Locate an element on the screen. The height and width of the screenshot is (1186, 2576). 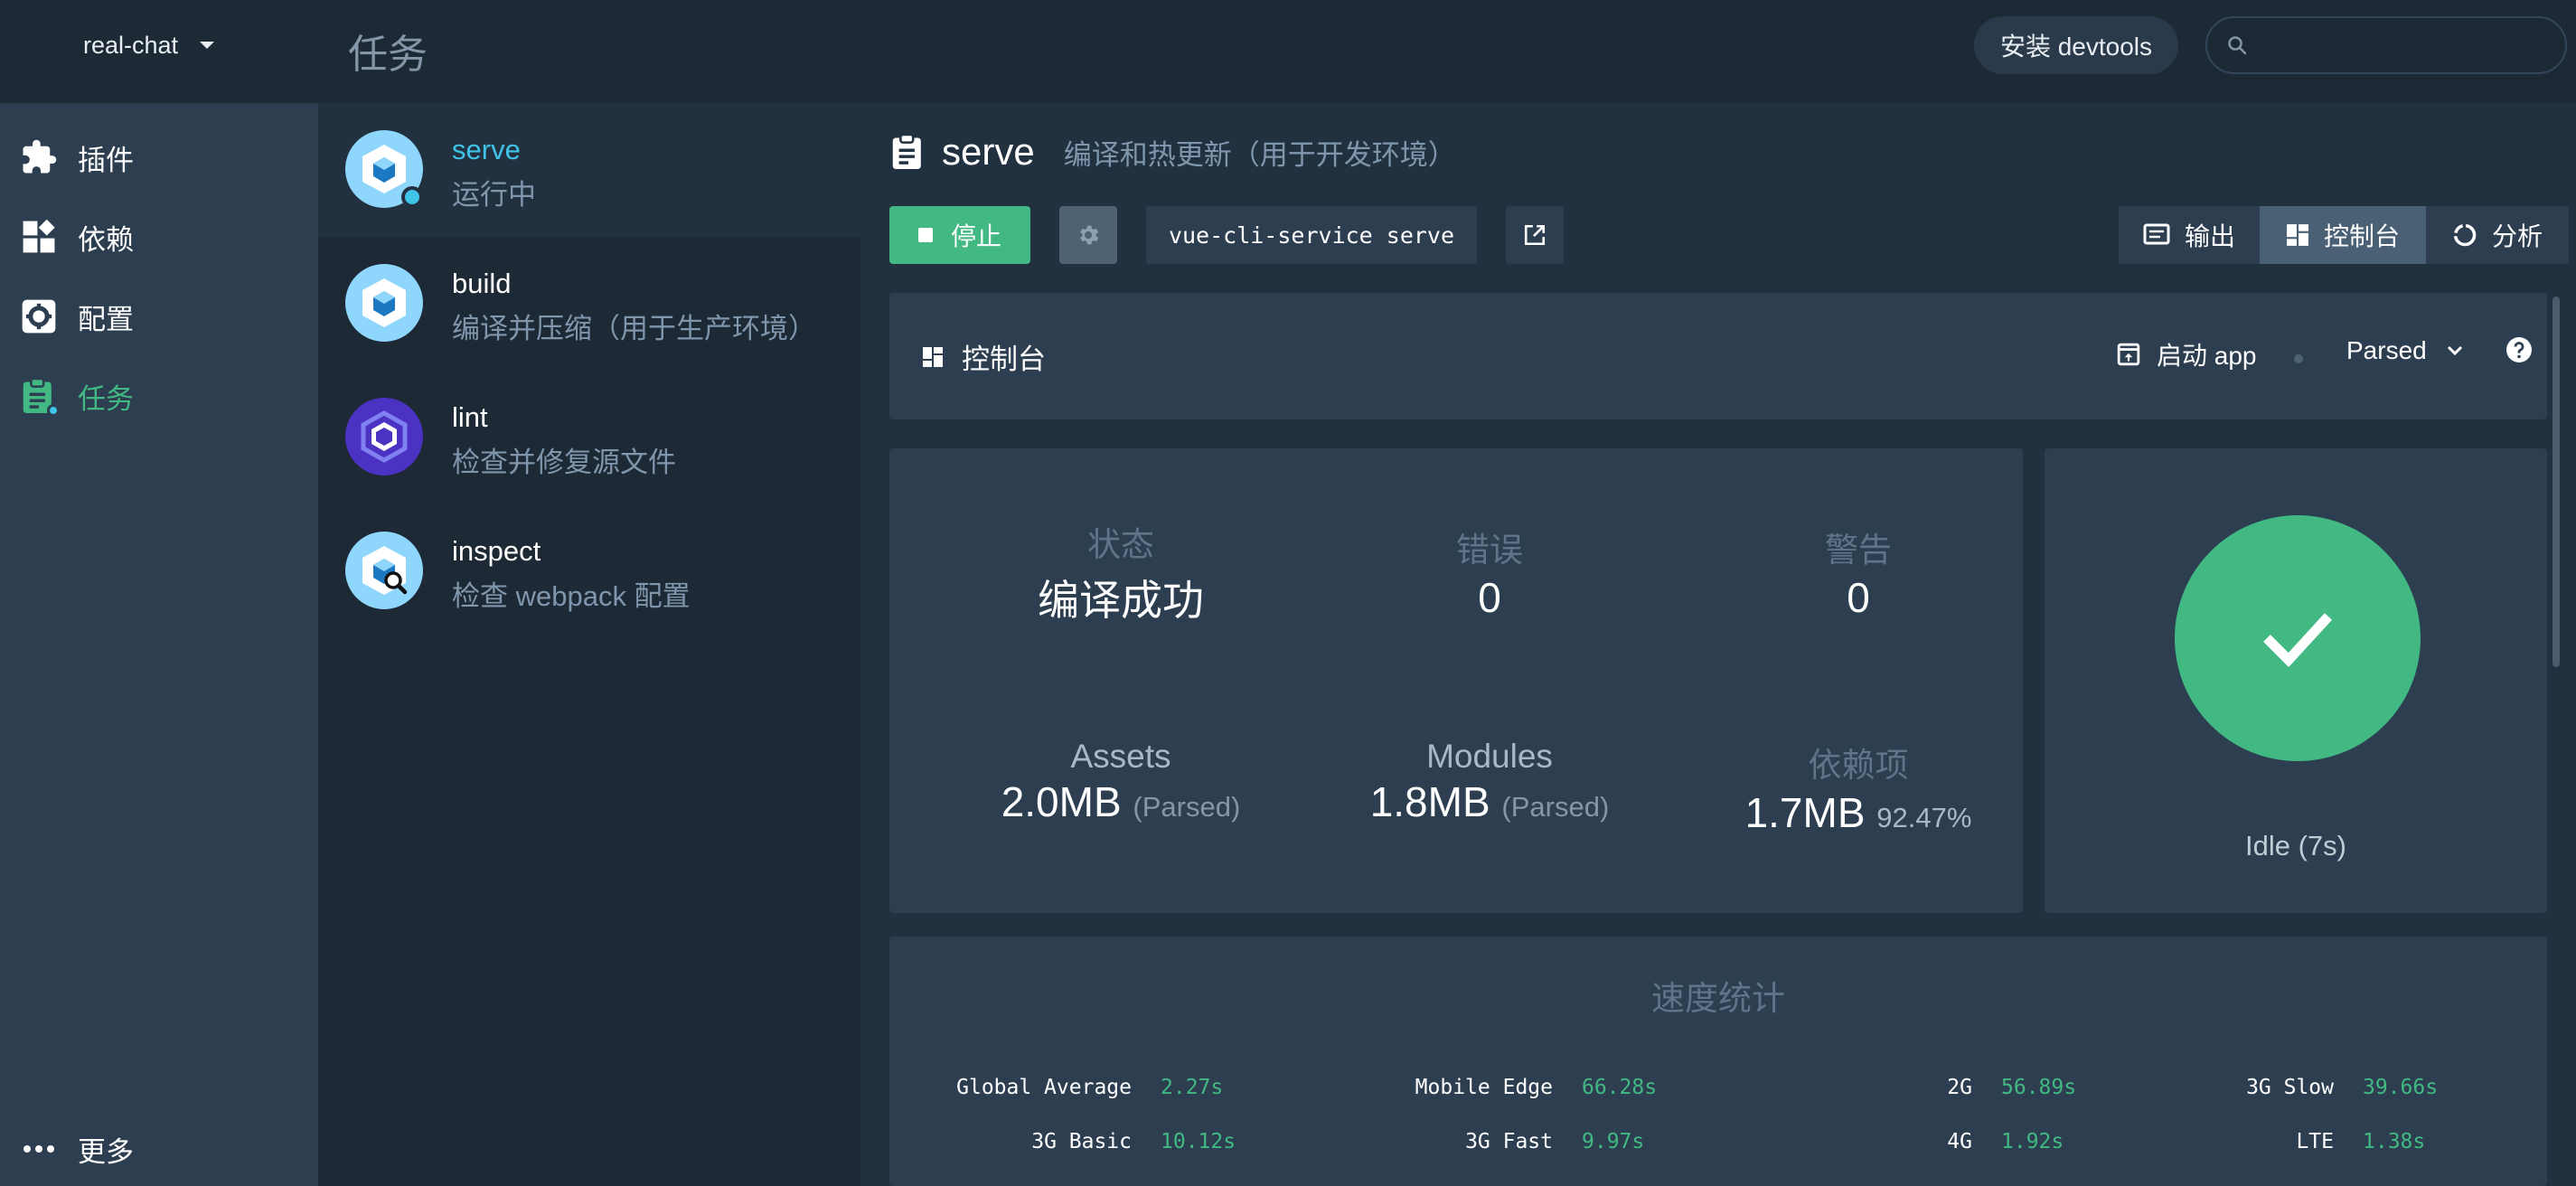
task-name: inspect is located at coordinates (497, 551).